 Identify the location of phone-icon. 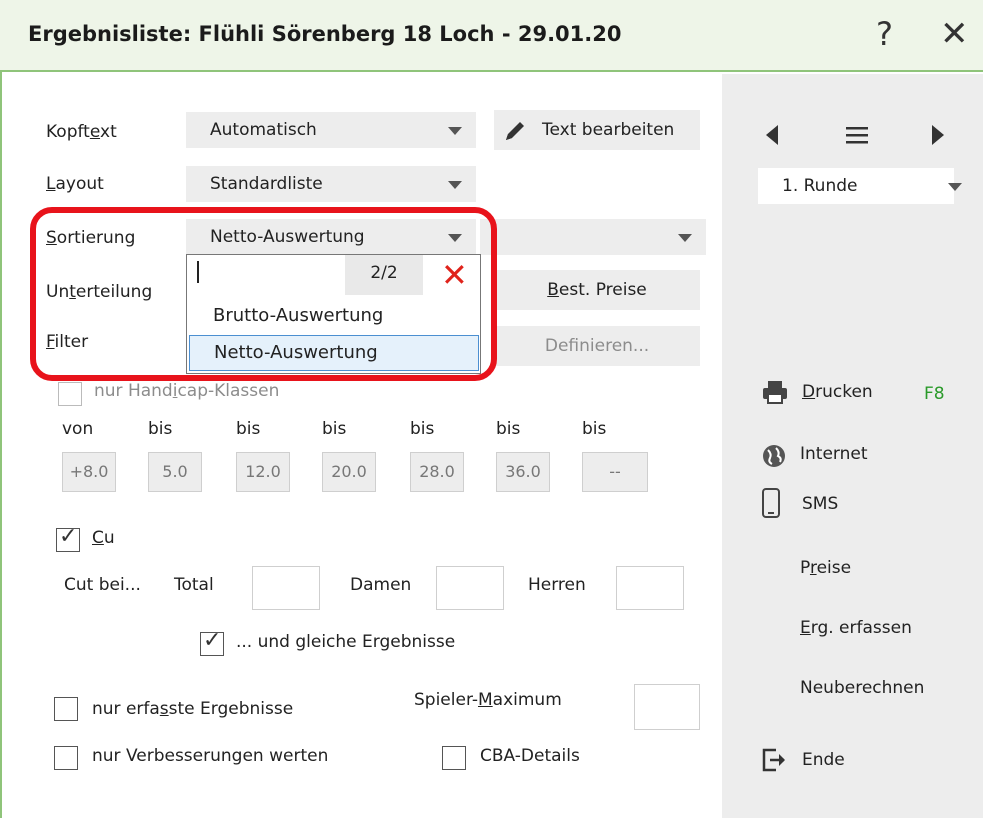
(771, 503).